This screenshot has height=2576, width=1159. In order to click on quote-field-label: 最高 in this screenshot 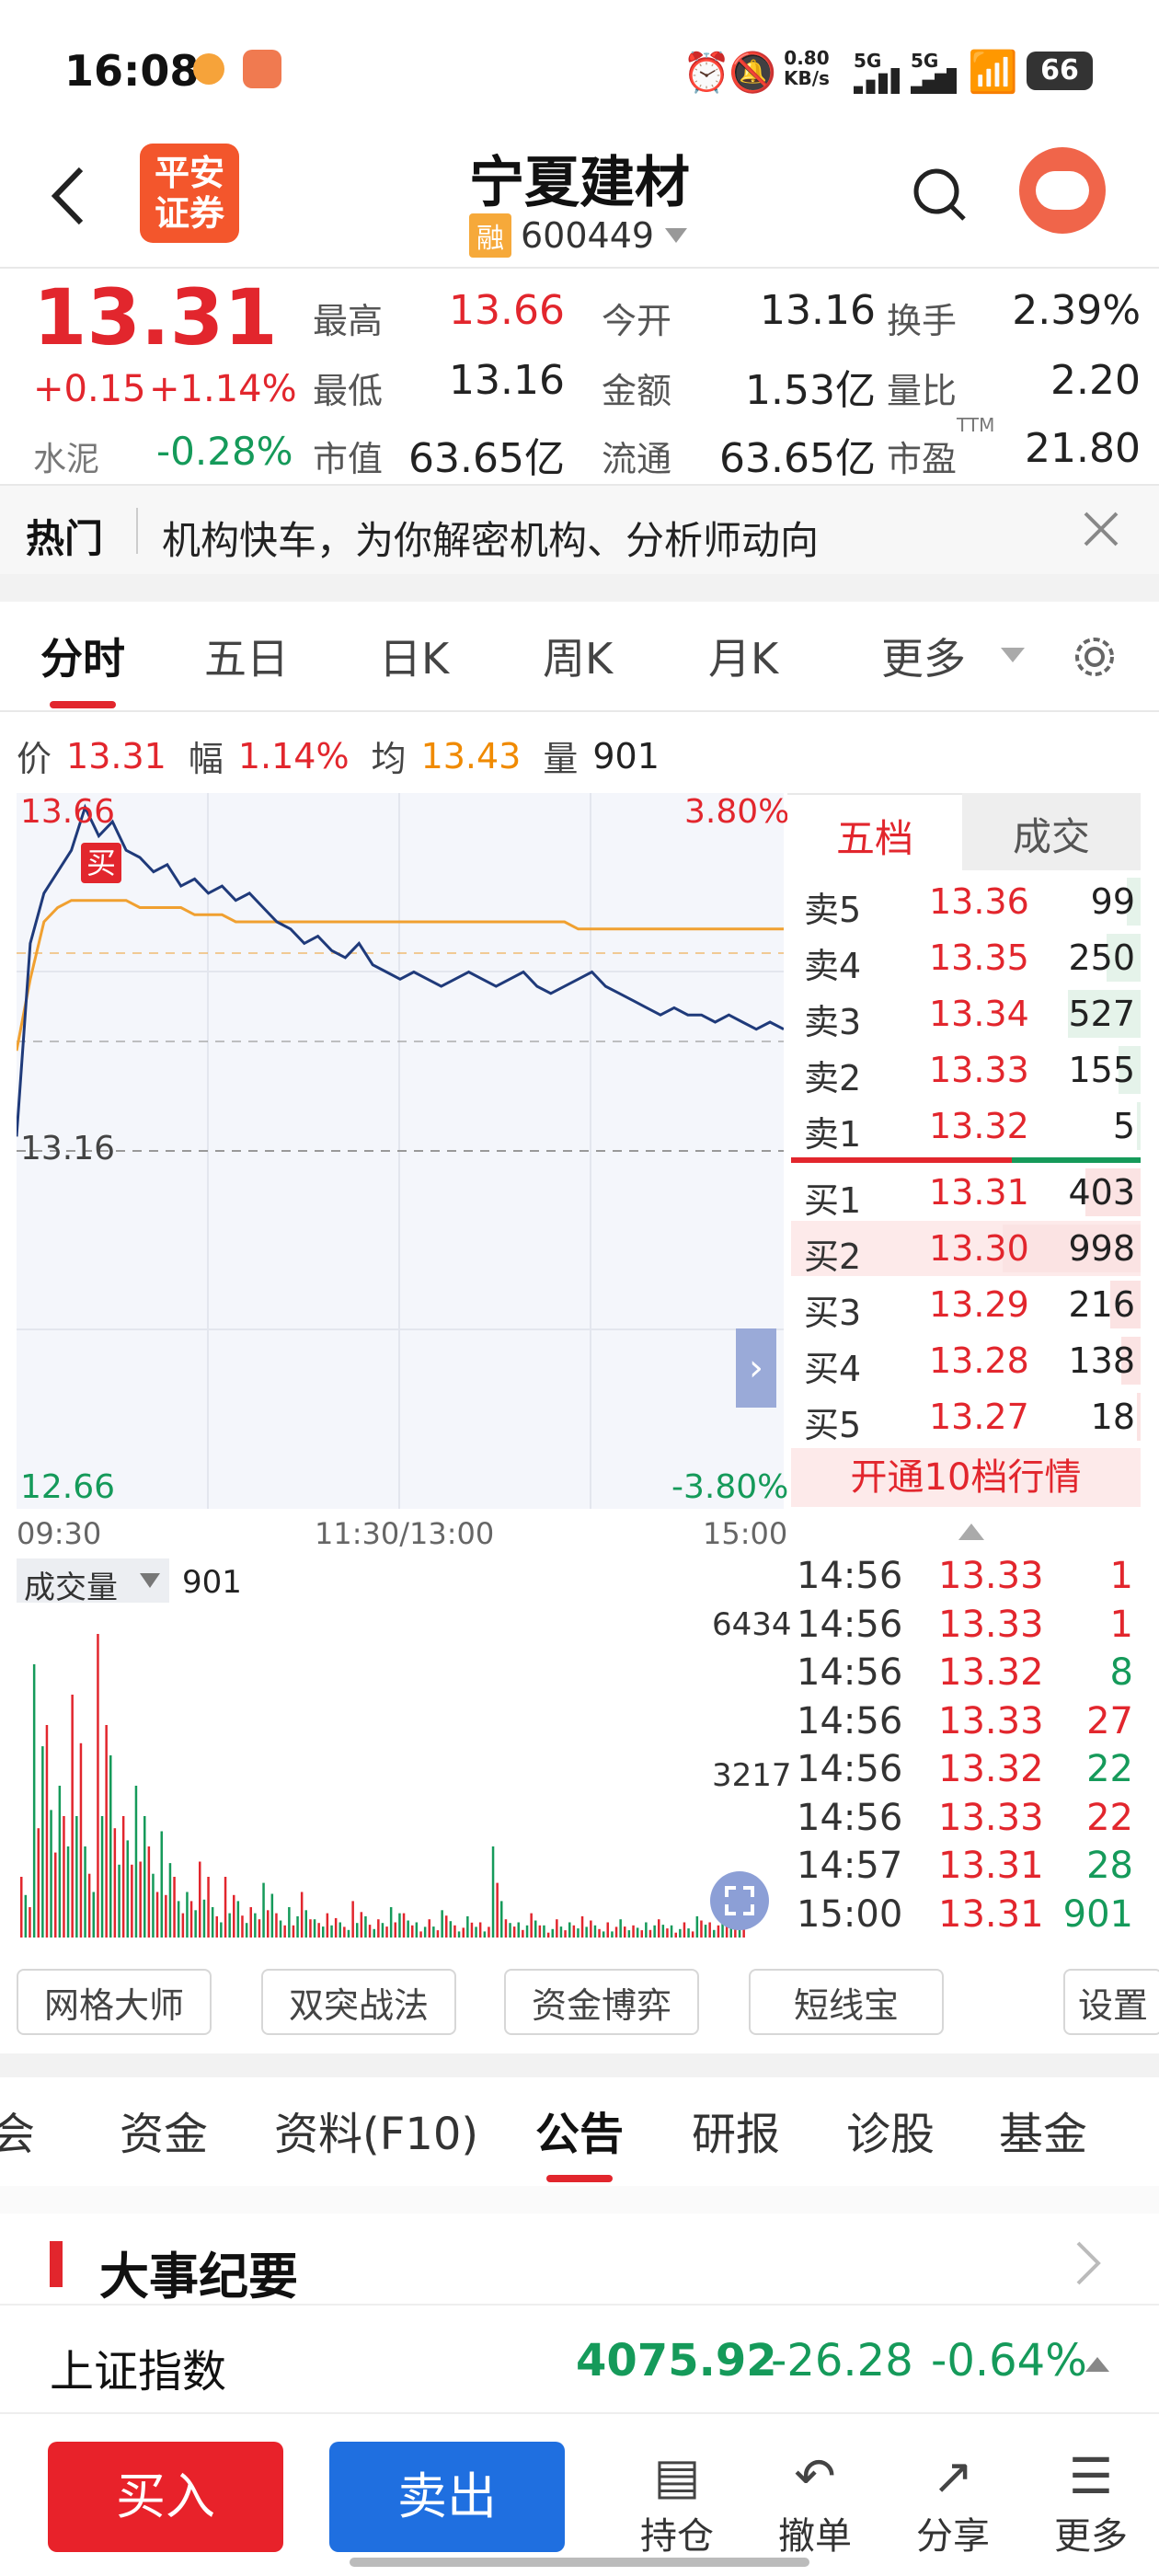, I will do `click(348, 321)`.